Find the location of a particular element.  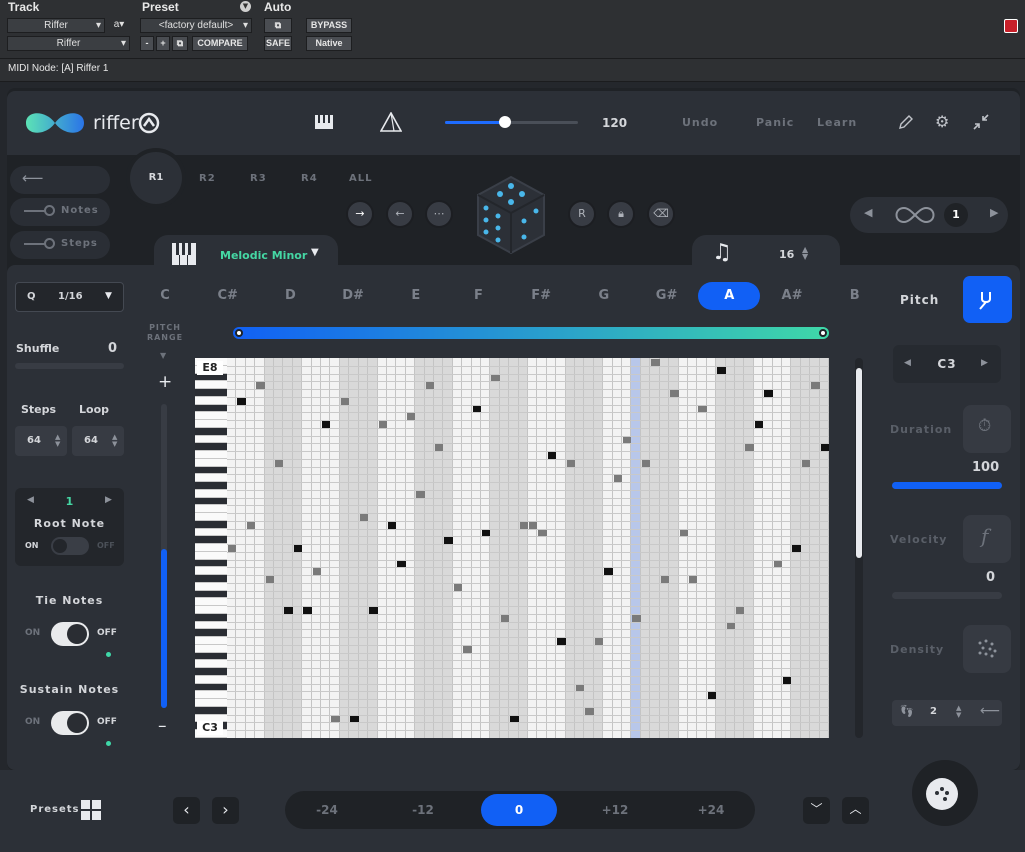

octave-minus12-button: -12 is located at coordinates (423, 810).